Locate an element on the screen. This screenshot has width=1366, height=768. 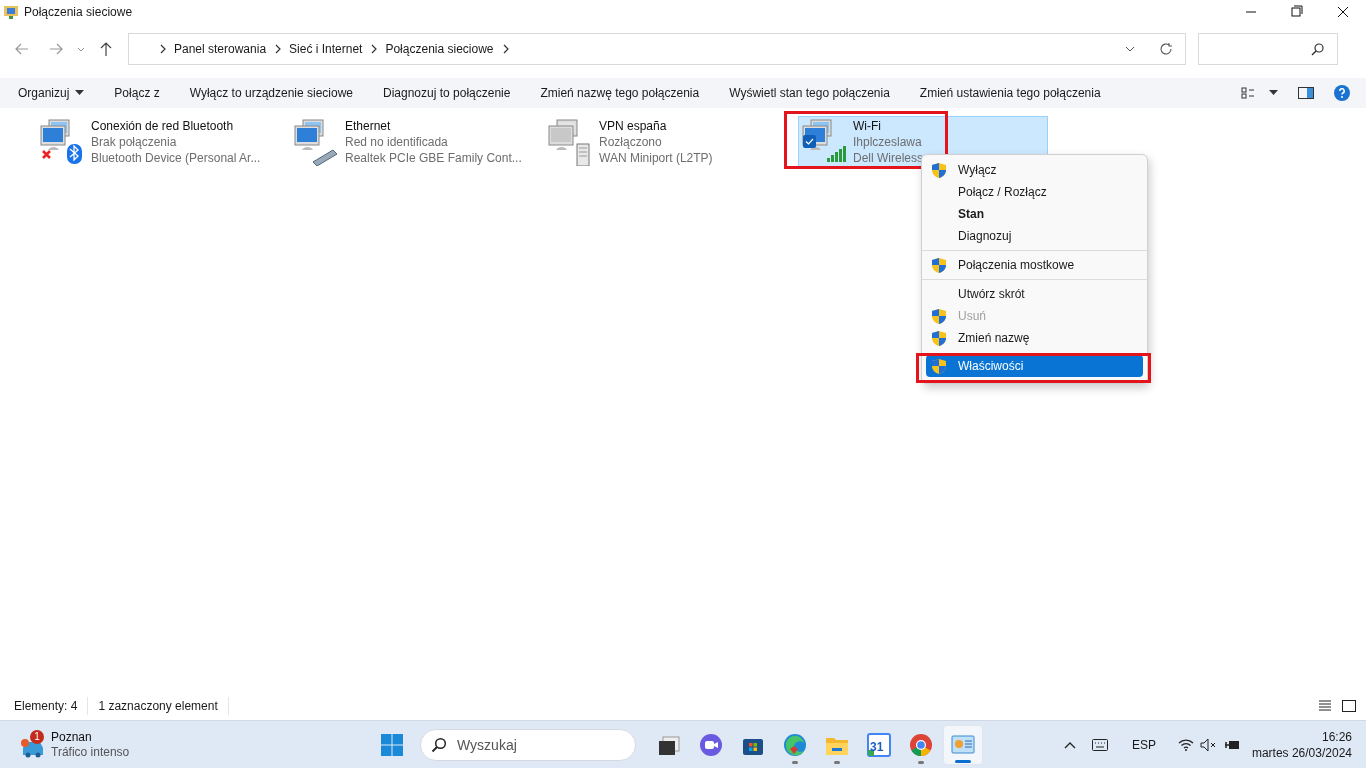
menu-item: Stan is located at coordinates (1034, 214).